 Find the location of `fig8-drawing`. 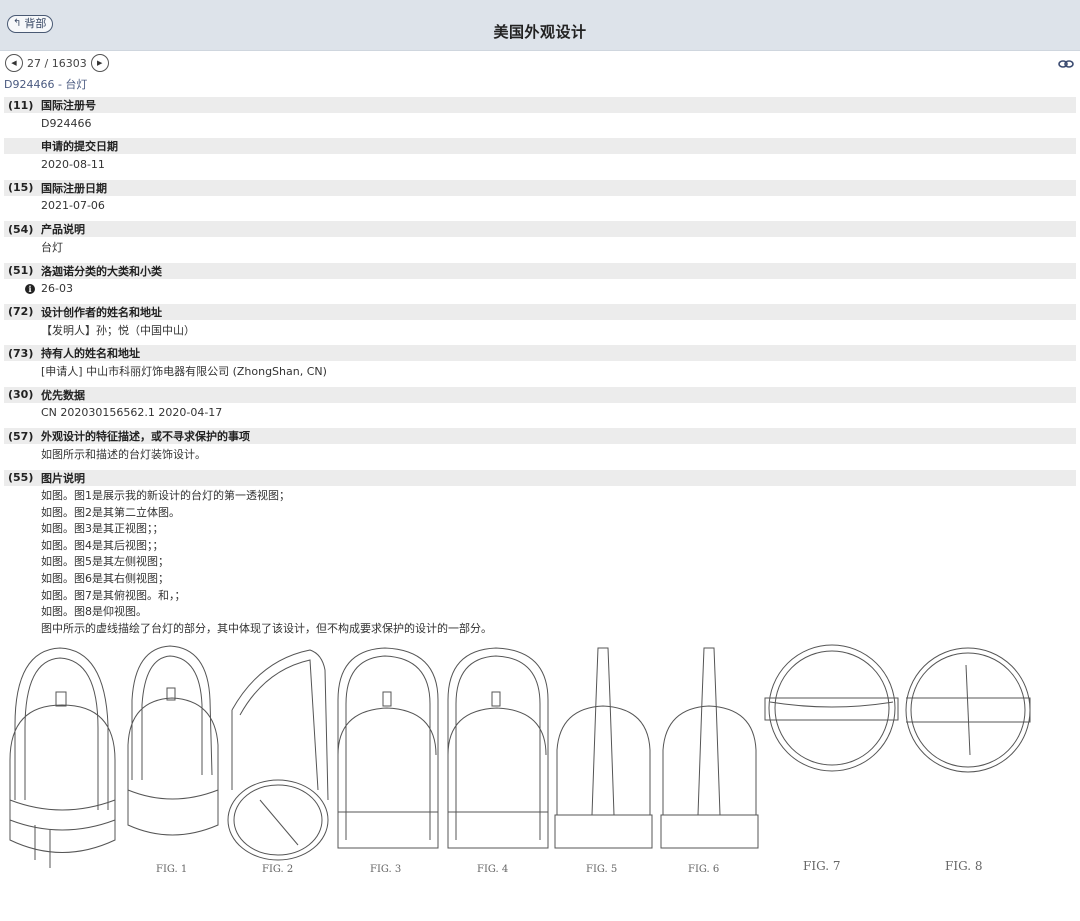

fig8-drawing is located at coordinates (968, 710).